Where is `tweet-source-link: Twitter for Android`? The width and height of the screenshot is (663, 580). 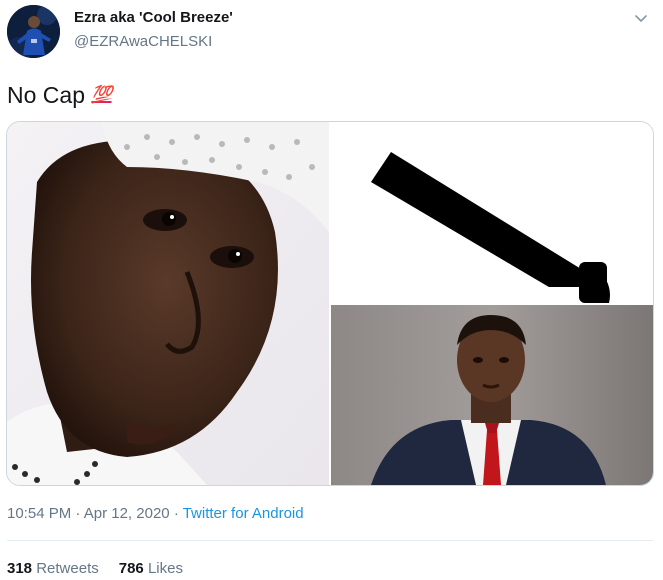 tweet-source-link: Twitter for Android is located at coordinates (243, 513).